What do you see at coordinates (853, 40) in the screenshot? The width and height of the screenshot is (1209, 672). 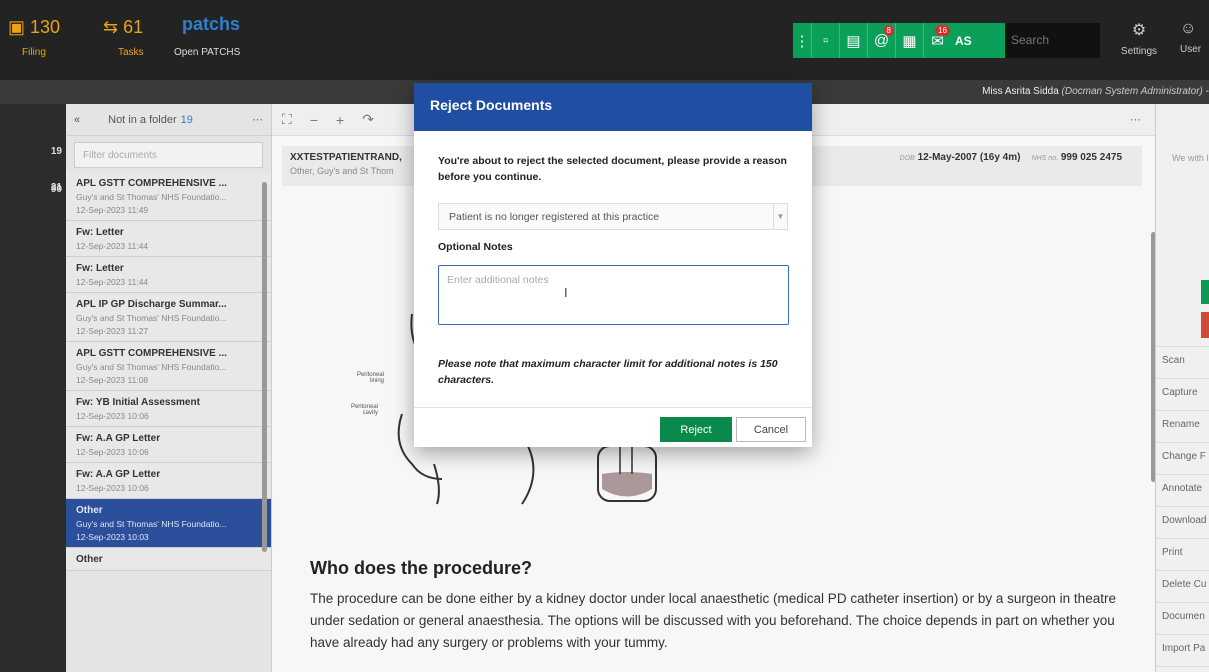 I see `video-icon: ▤` at bounding box center [853, 40].